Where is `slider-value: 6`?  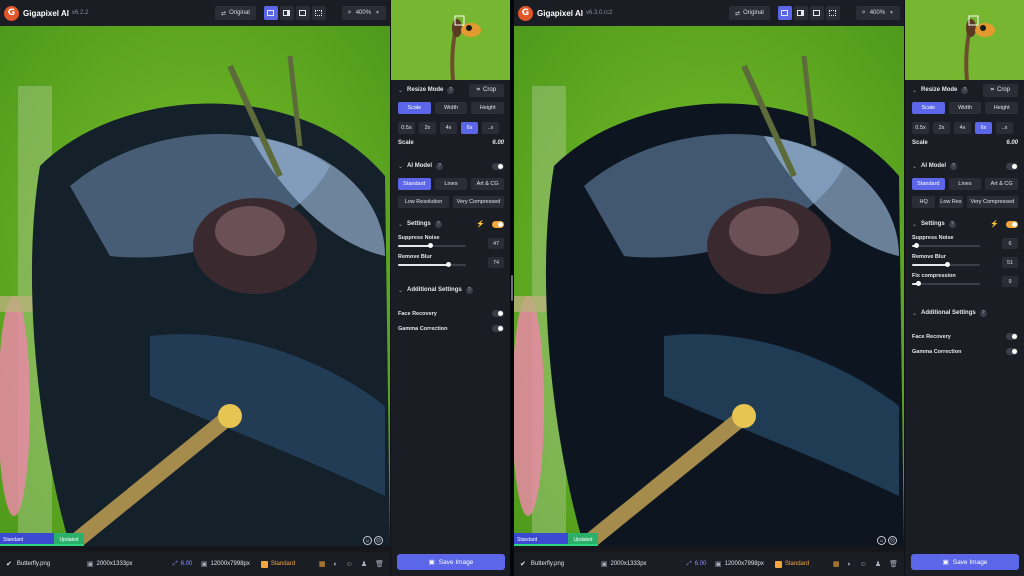 slider-value: 6 is located at coordinates (1010, 243).